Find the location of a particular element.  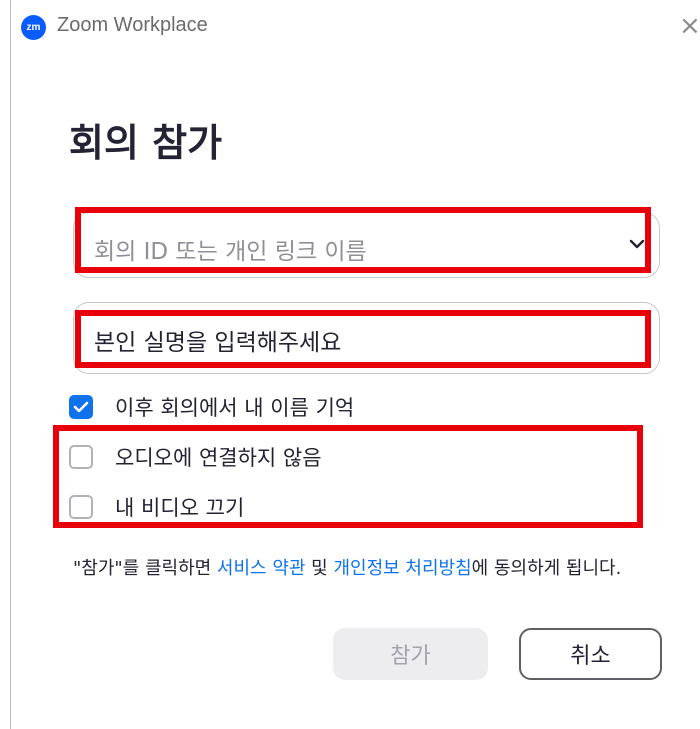

app-title: Zoom Workplace is located at coordinates (132, 25).